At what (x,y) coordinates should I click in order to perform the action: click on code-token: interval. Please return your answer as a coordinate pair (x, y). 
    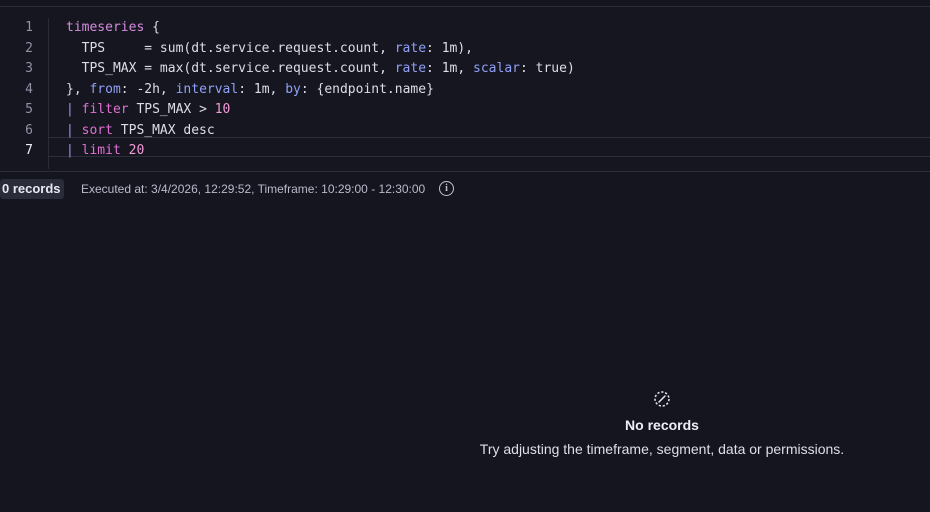
    Looking at the image, I should click on (207, 89).